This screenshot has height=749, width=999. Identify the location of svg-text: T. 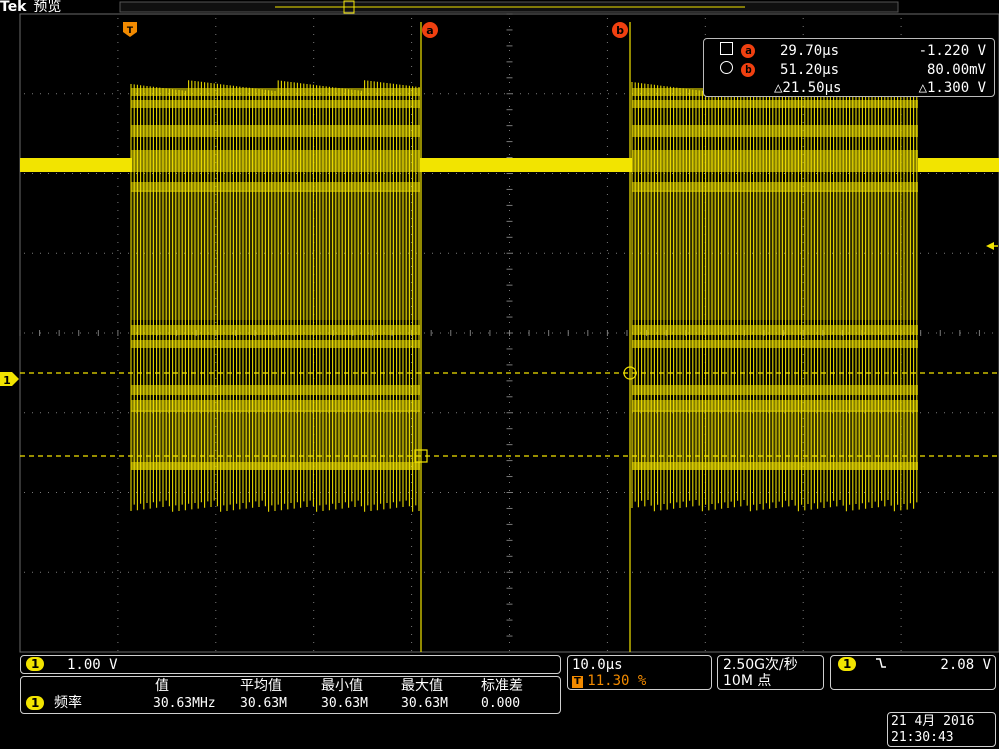
(130, 31).